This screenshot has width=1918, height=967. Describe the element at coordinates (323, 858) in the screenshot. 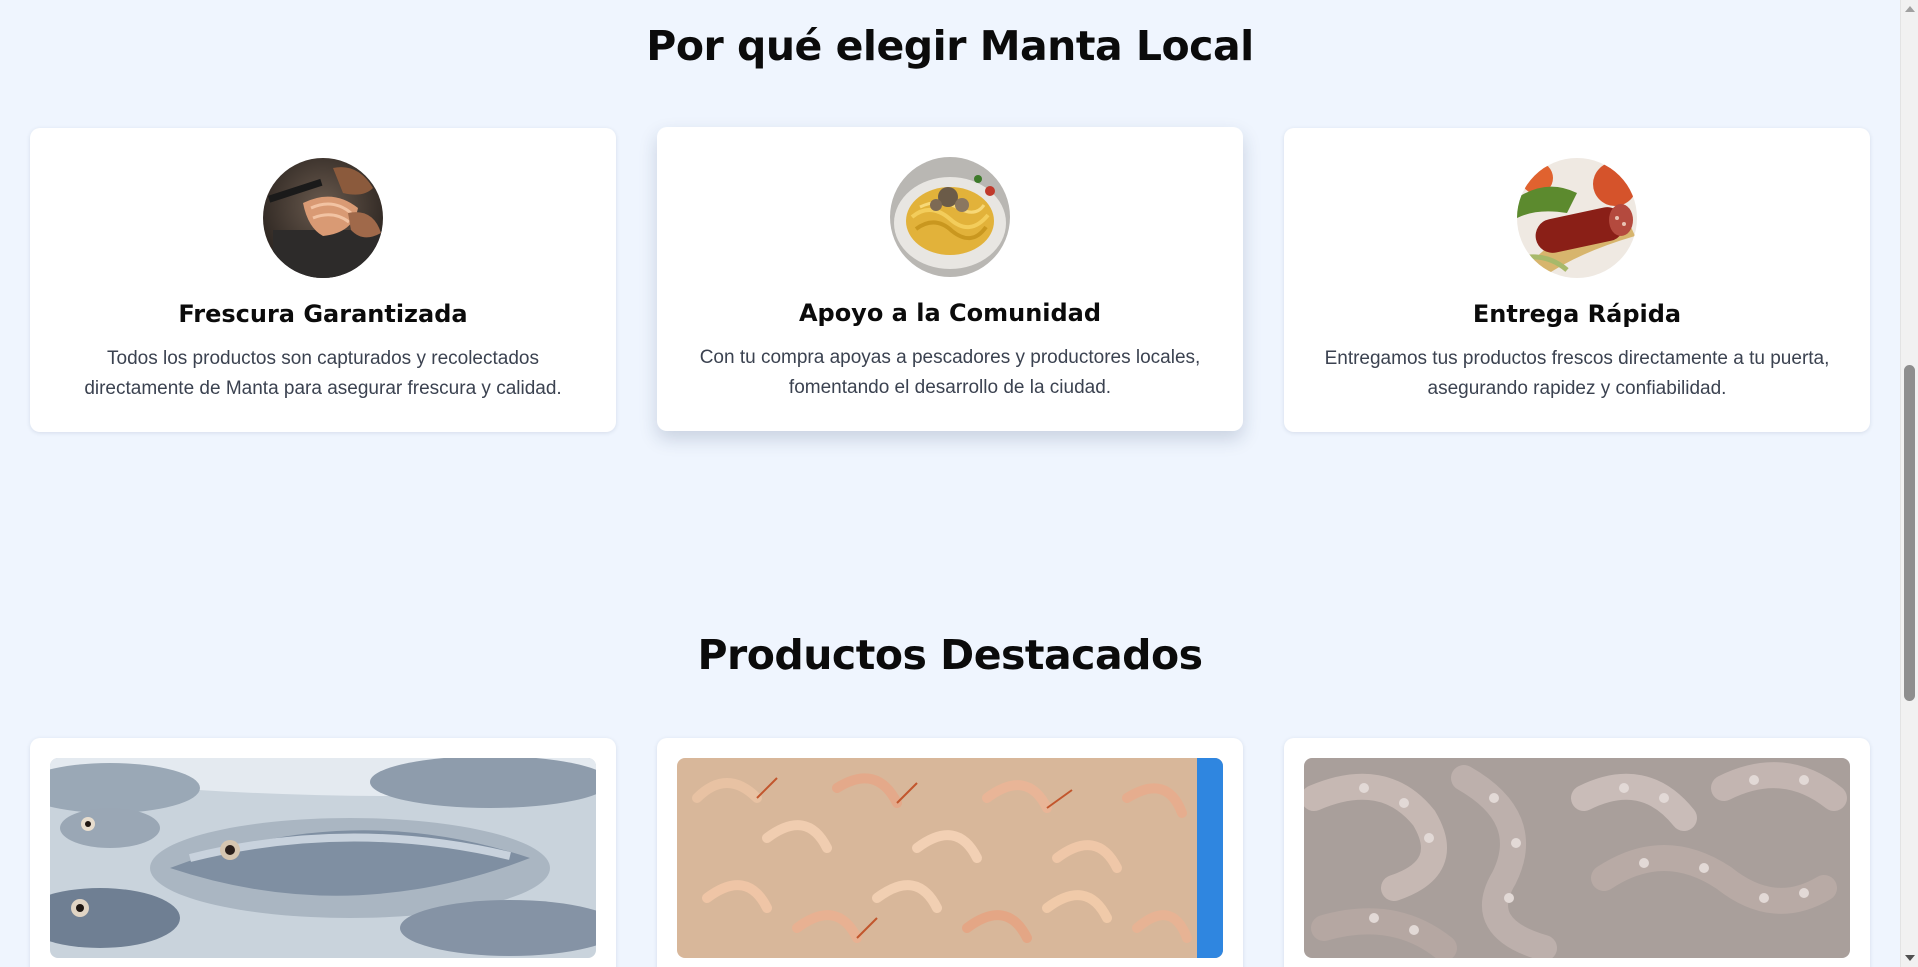

I see `fresh-fish-on-ice-photo` at that location.